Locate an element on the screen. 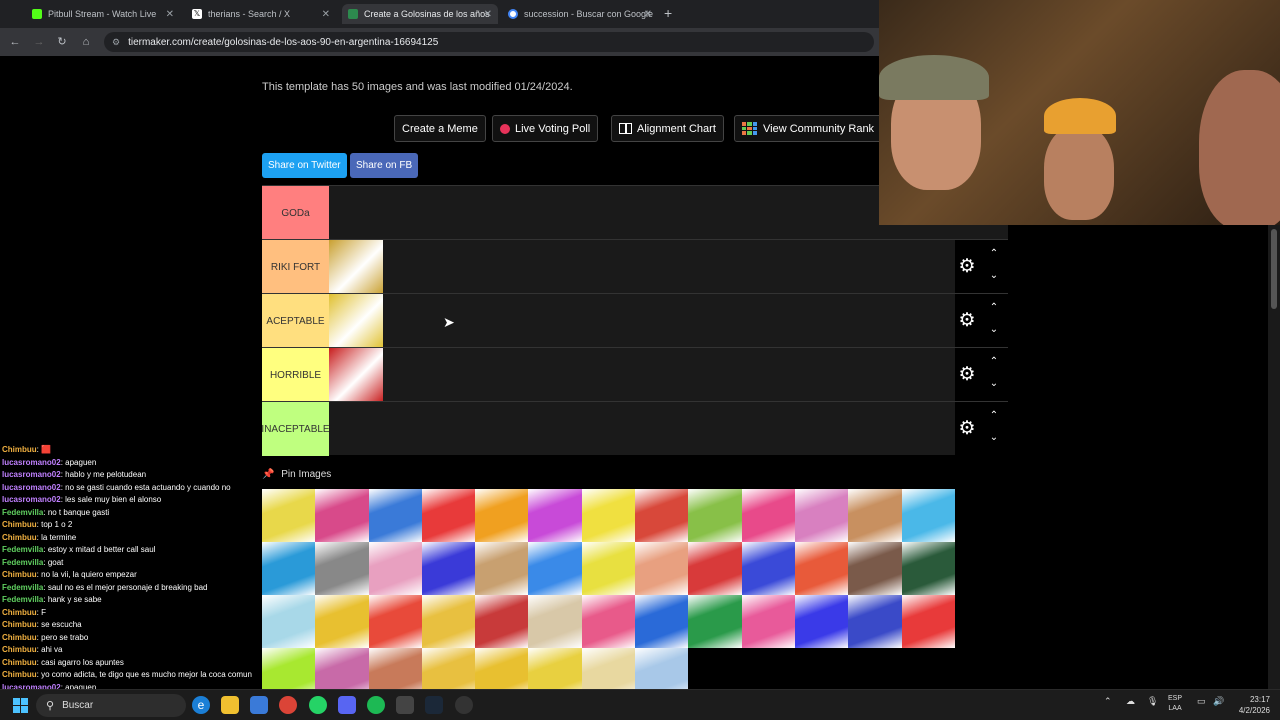 This screenshot has width=1280, height=720. tab-x: 𝕏 therians - Search / X ✕ is located at coordinates (261, 14).